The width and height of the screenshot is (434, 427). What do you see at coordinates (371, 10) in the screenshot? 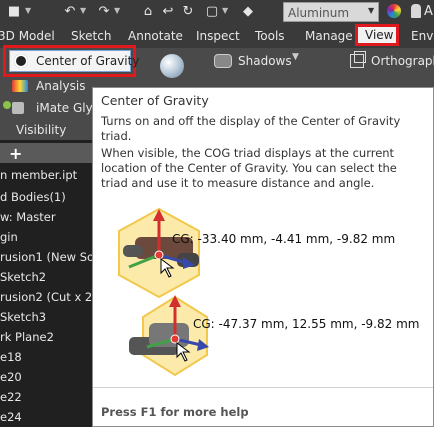
I see `material-dropdown-icon: ▼` at bounding box center [371, 10].